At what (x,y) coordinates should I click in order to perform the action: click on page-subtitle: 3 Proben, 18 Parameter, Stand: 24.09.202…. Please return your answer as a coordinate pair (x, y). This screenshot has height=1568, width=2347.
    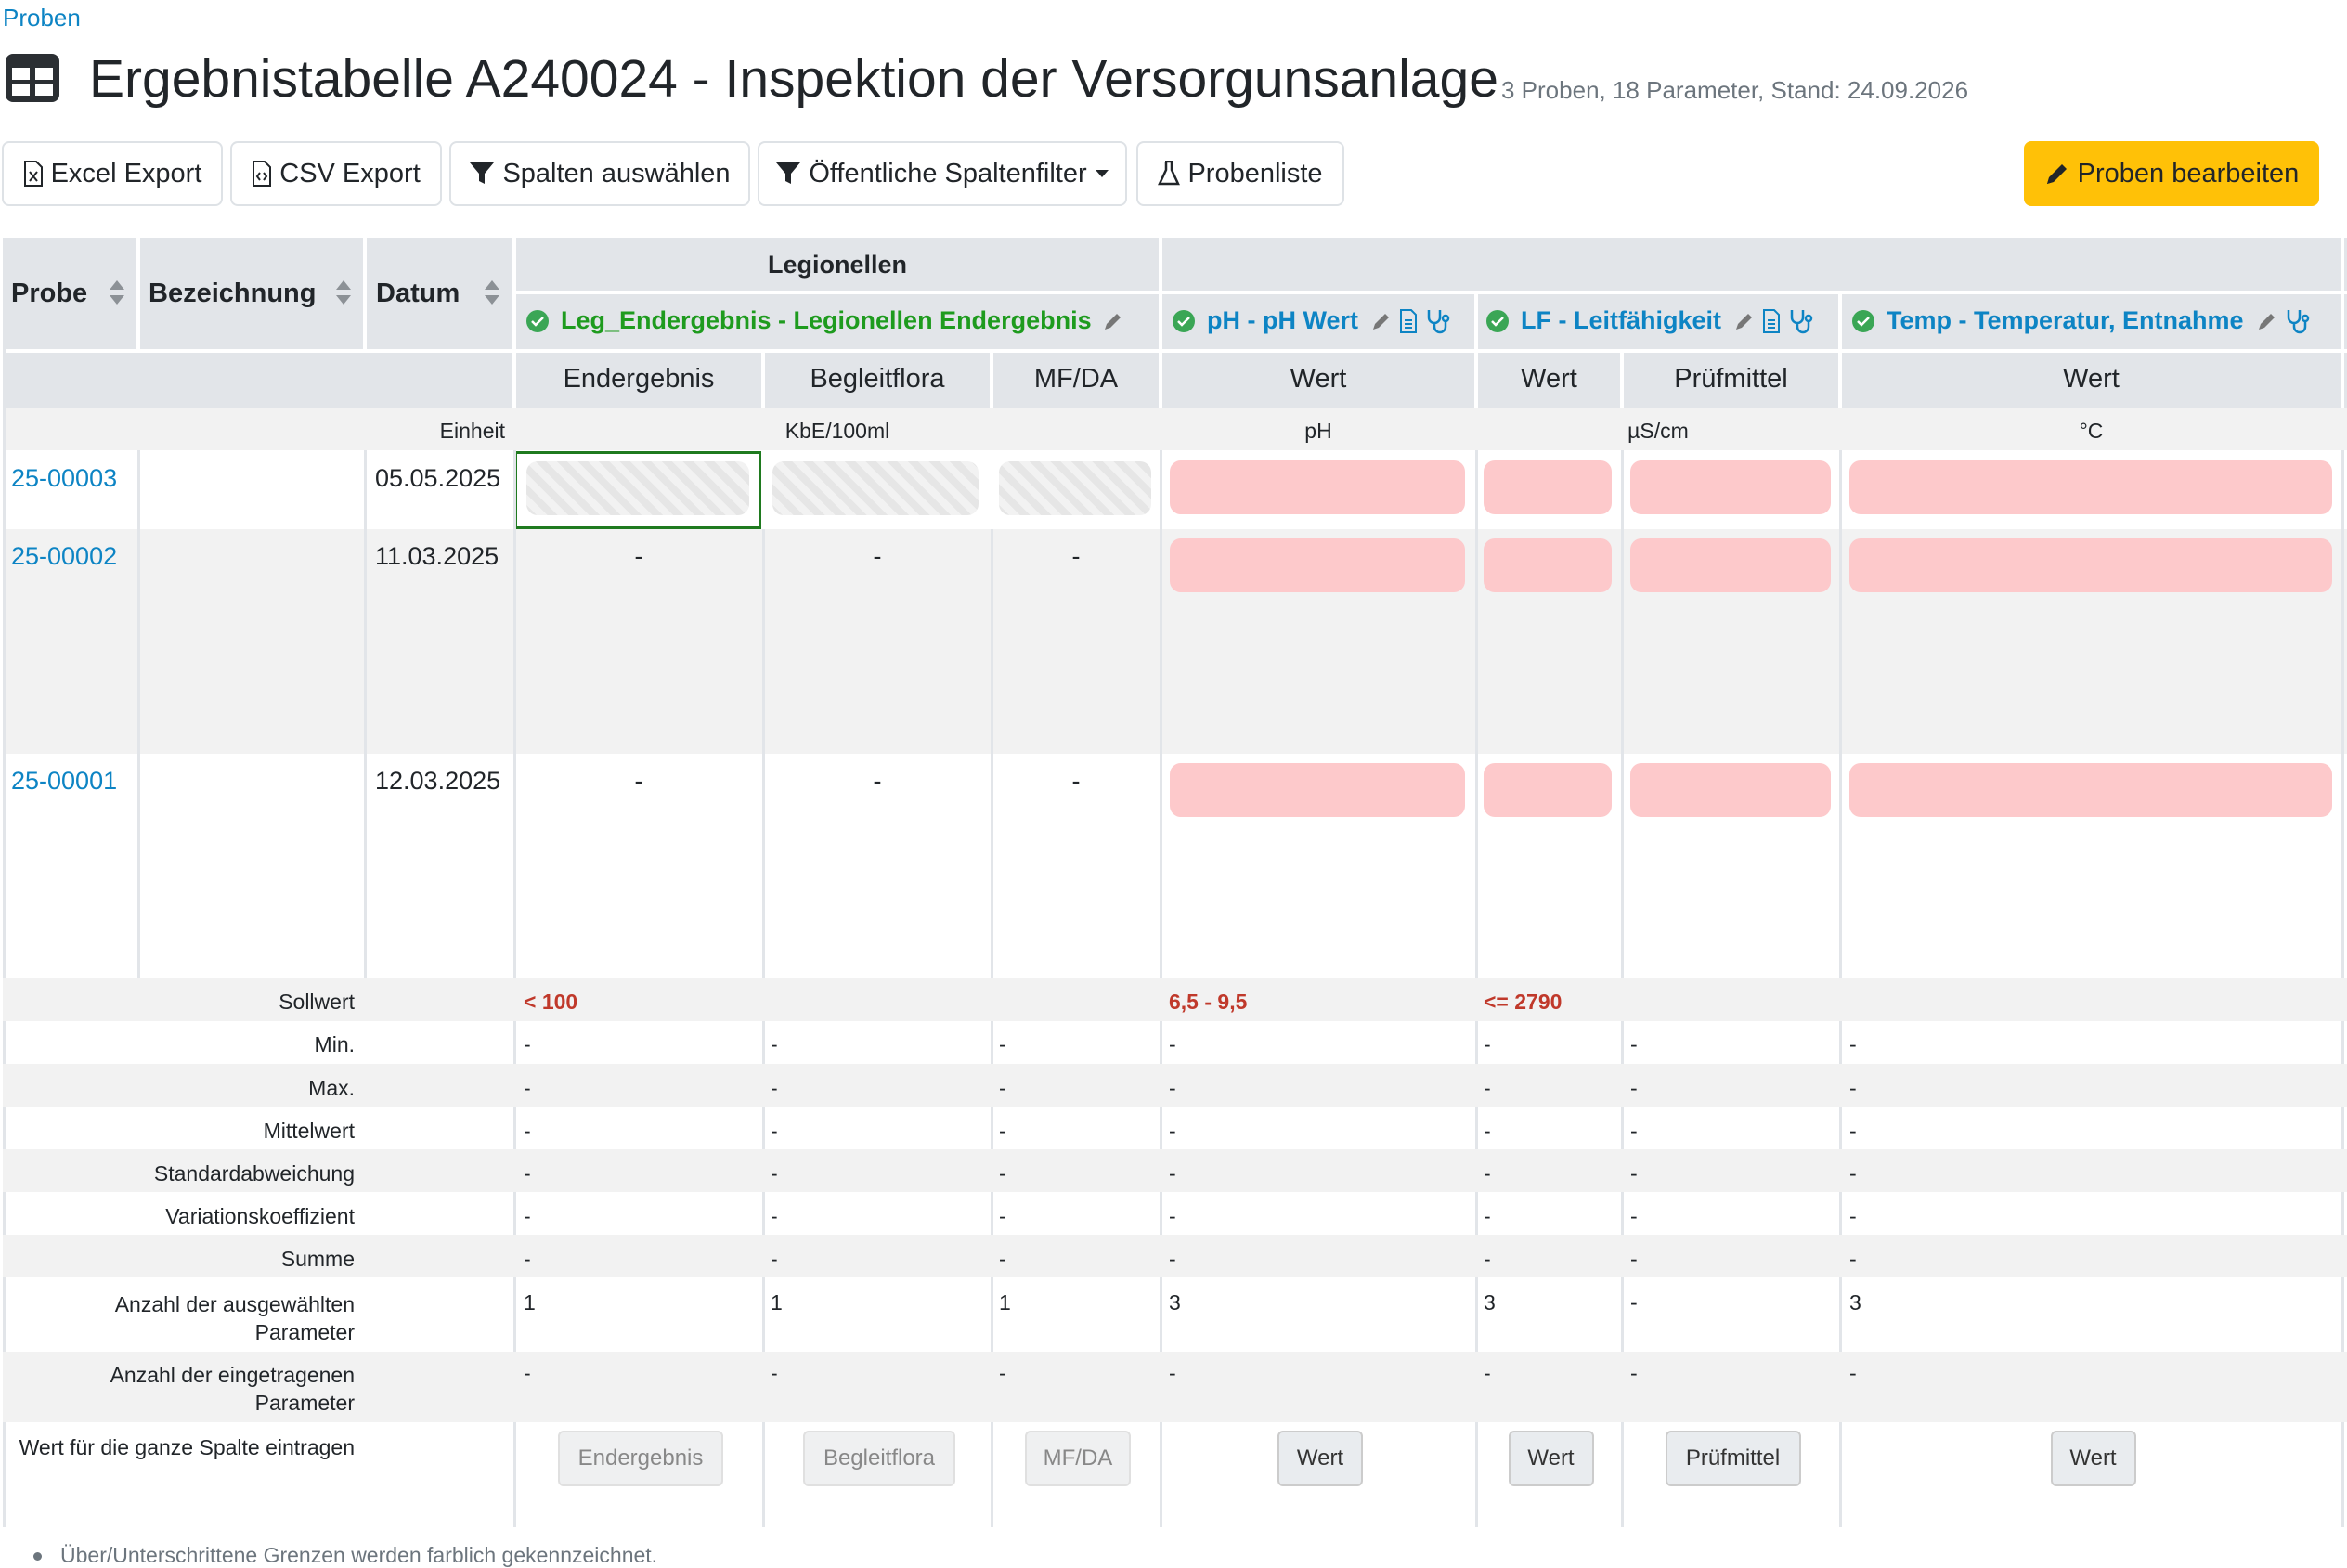
    Looking at the image, I should click on (1735, 90).